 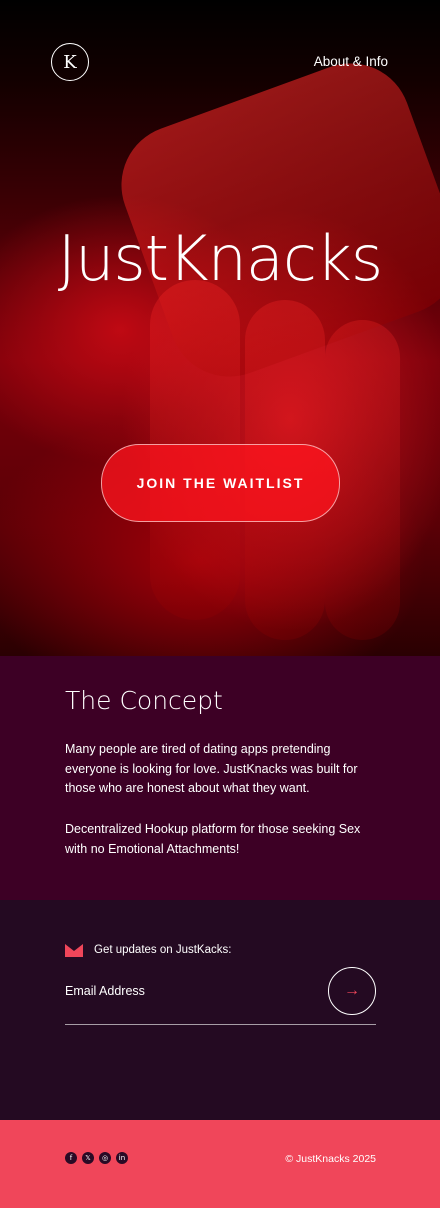 What do you see at coordinates (122, 1158) in the screenshot?
I see `linkedin-icon: in` at bounding box center [122, 1158].